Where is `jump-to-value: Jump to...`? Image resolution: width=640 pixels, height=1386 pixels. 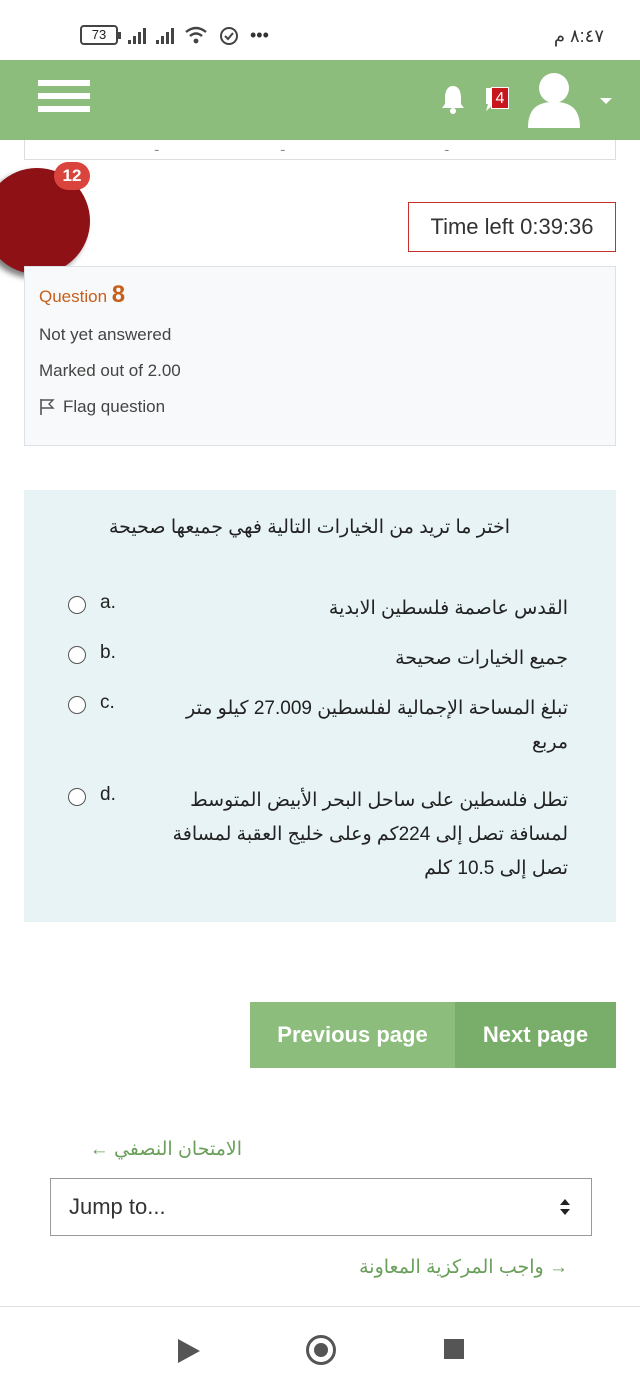 jump-to-value: Jump to... is located at coordinates (117, 1206).